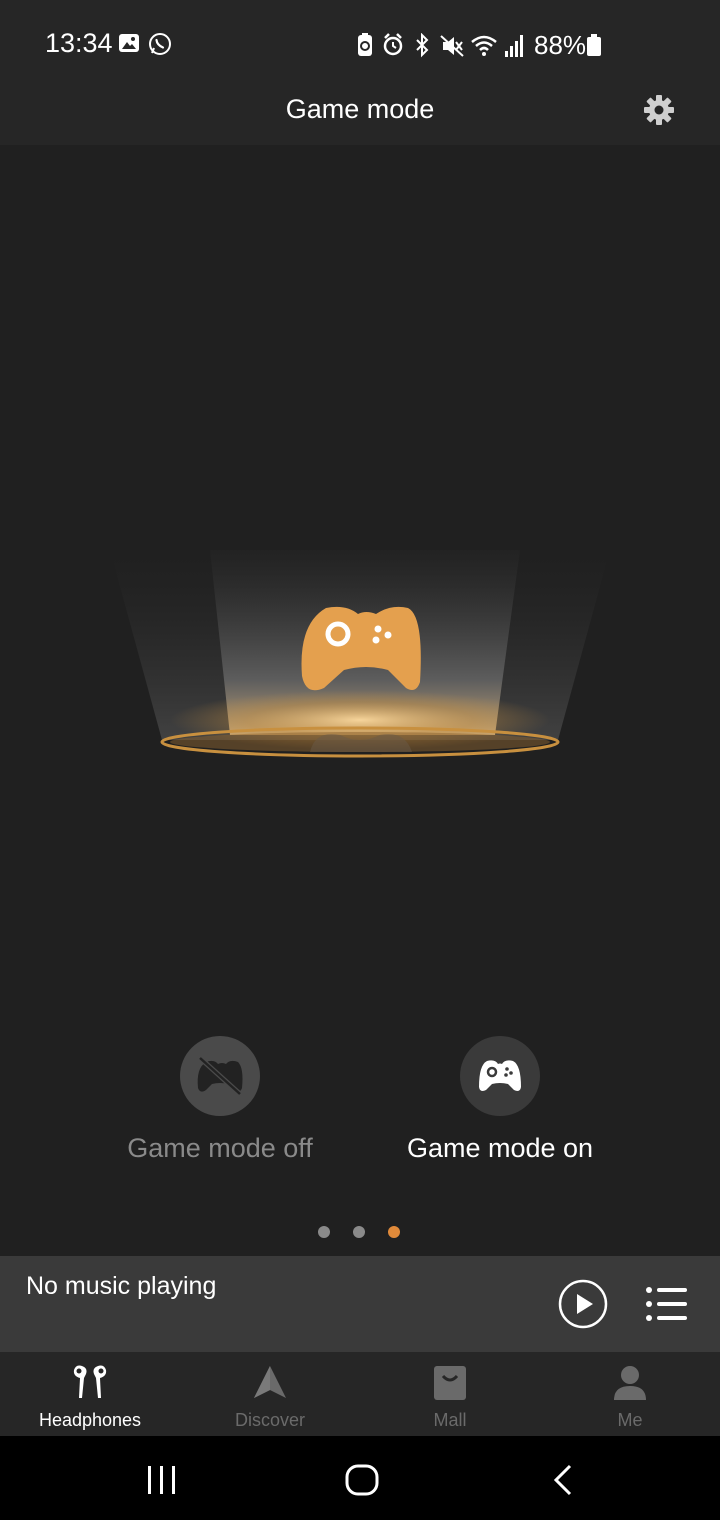 The width and height of the screenshot is (720, 1520). Describe the element at coordinates (514, 46) in the screenshot. I see `signal-icon` at that location.